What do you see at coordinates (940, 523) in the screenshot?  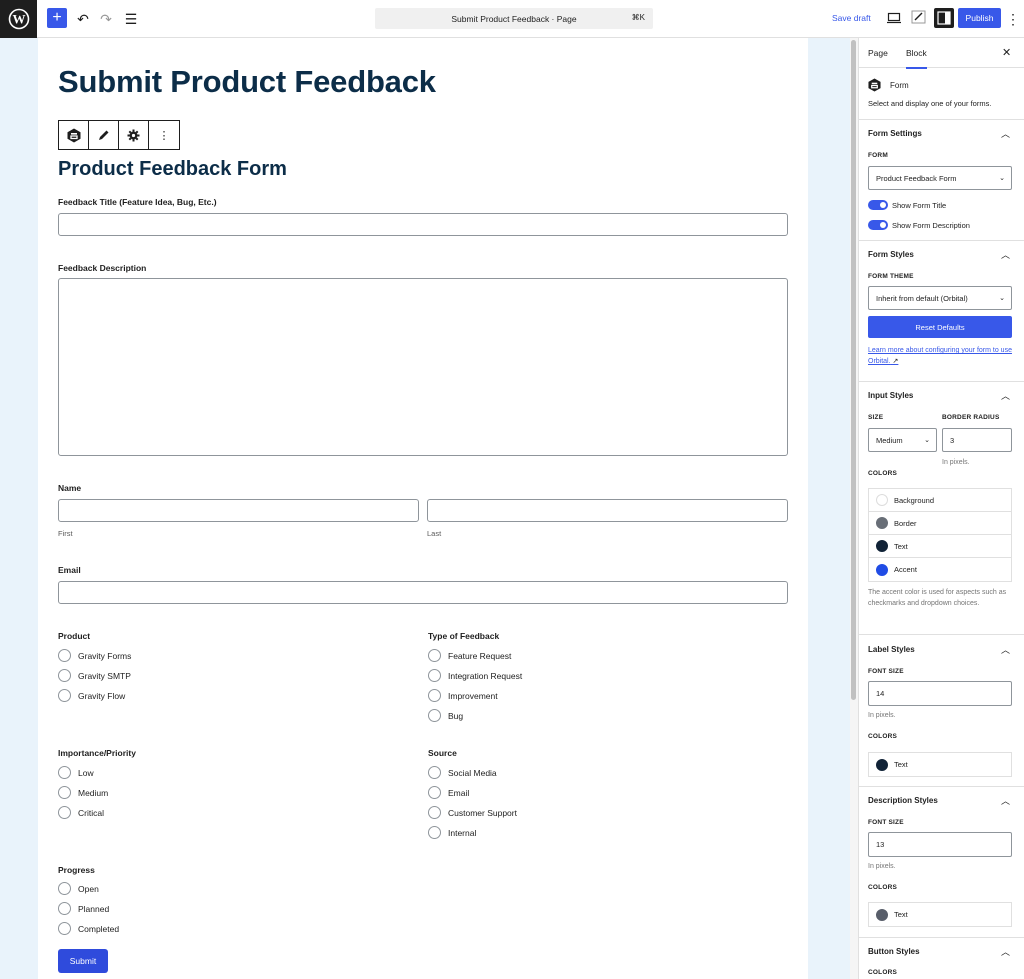 I see `color-option-border: Border` at bounding box center [940, 523].